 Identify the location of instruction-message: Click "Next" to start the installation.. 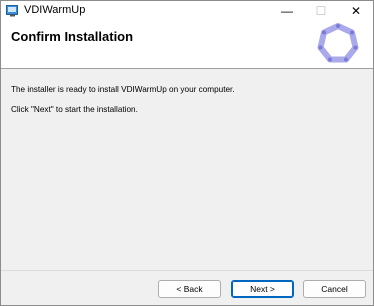
(74, 109).